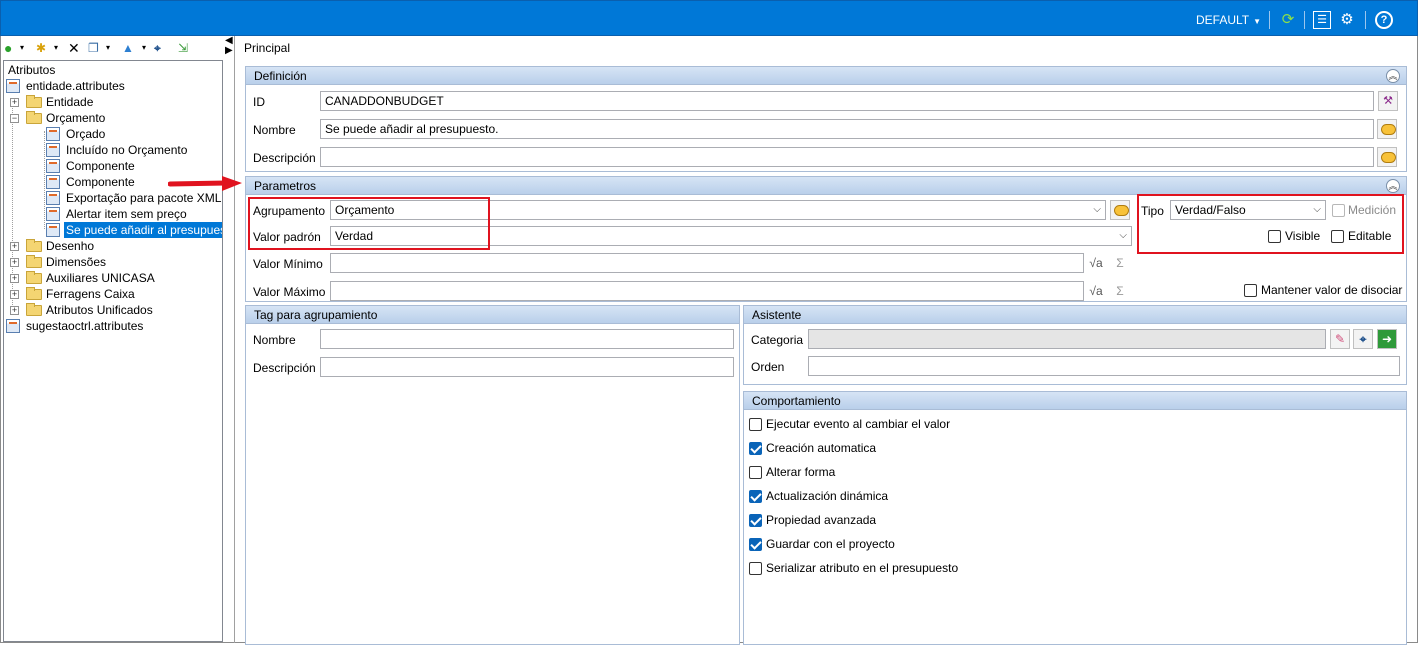 The image size is (1418, 645). What do you see at coordinates (8, 48) in the screenshot?
I see `back-icon: ●` at bounding box center [8, 48].